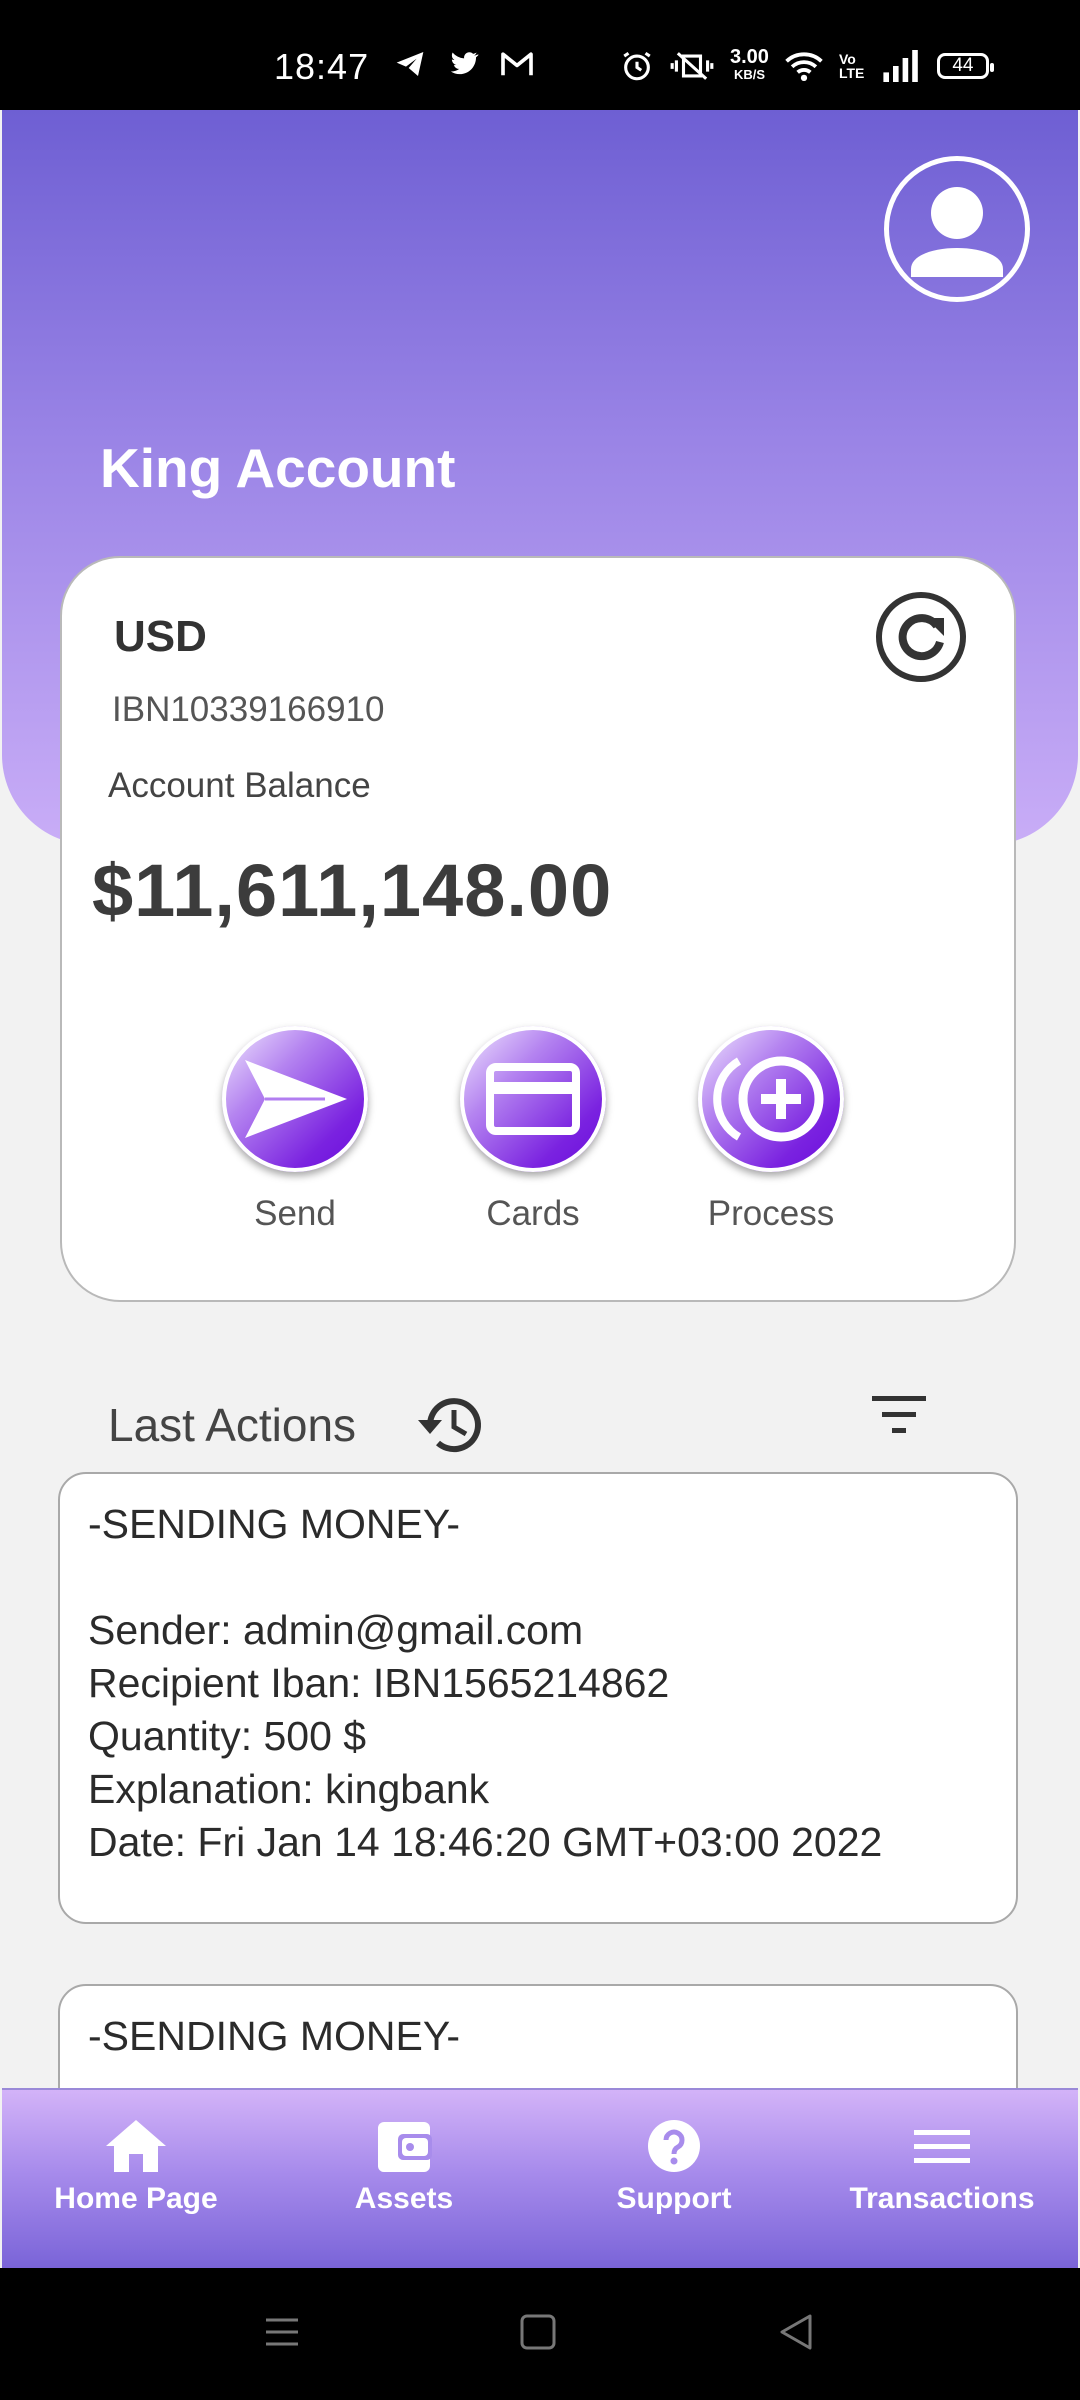 Image resolution: width=1080 pixels, height=2400 pixels. I want to click on alarm-icon, so click(637, 66).